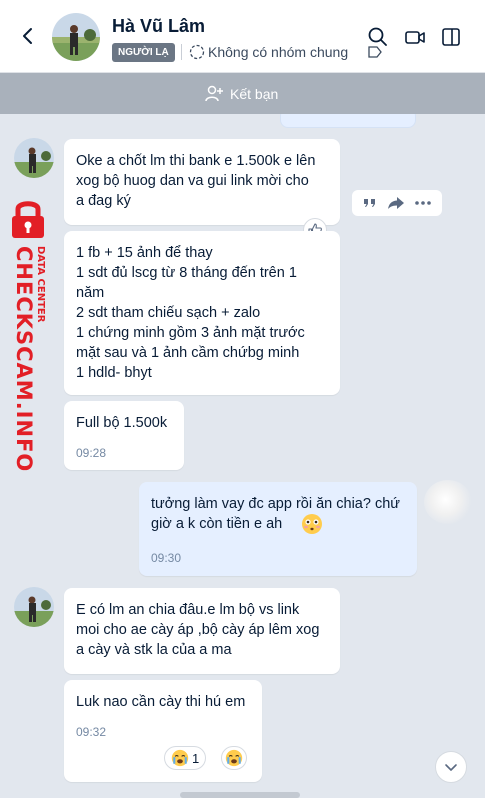  I want to click on search-icon, so click(378, 37).